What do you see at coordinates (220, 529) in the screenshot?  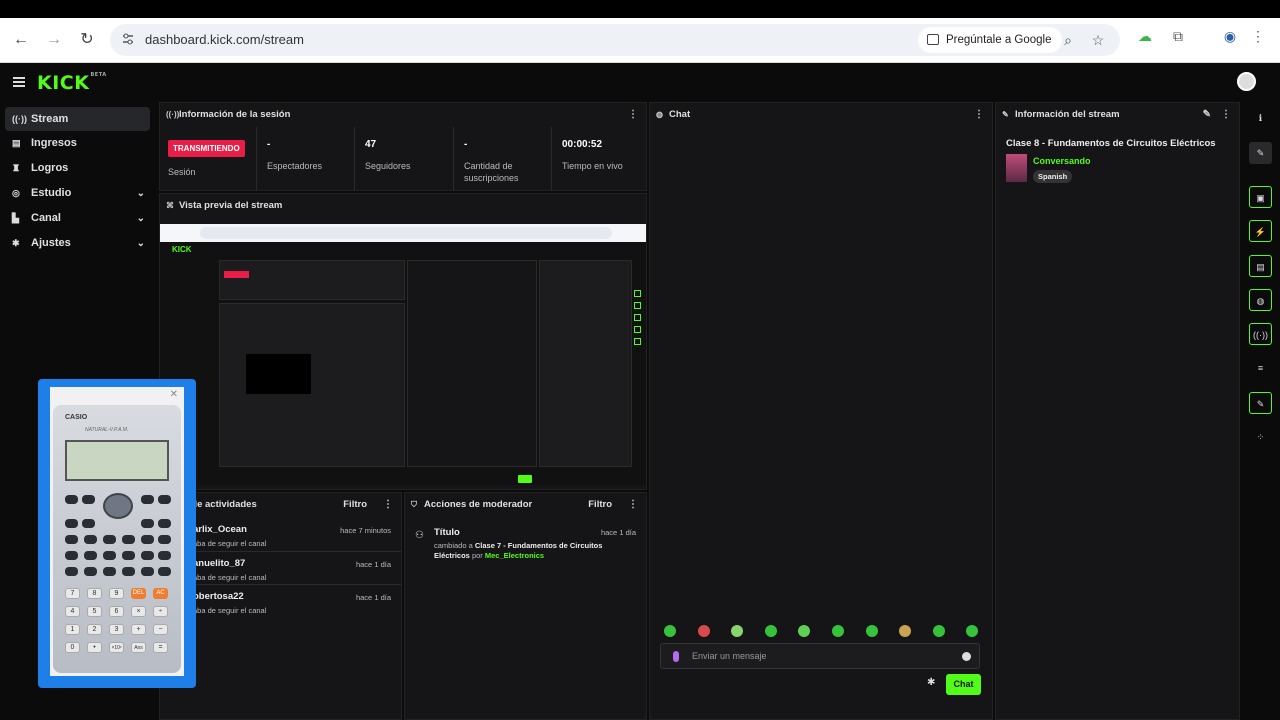 I see `follower-name: arlix_Ocean` at bounding box center [220, 529].